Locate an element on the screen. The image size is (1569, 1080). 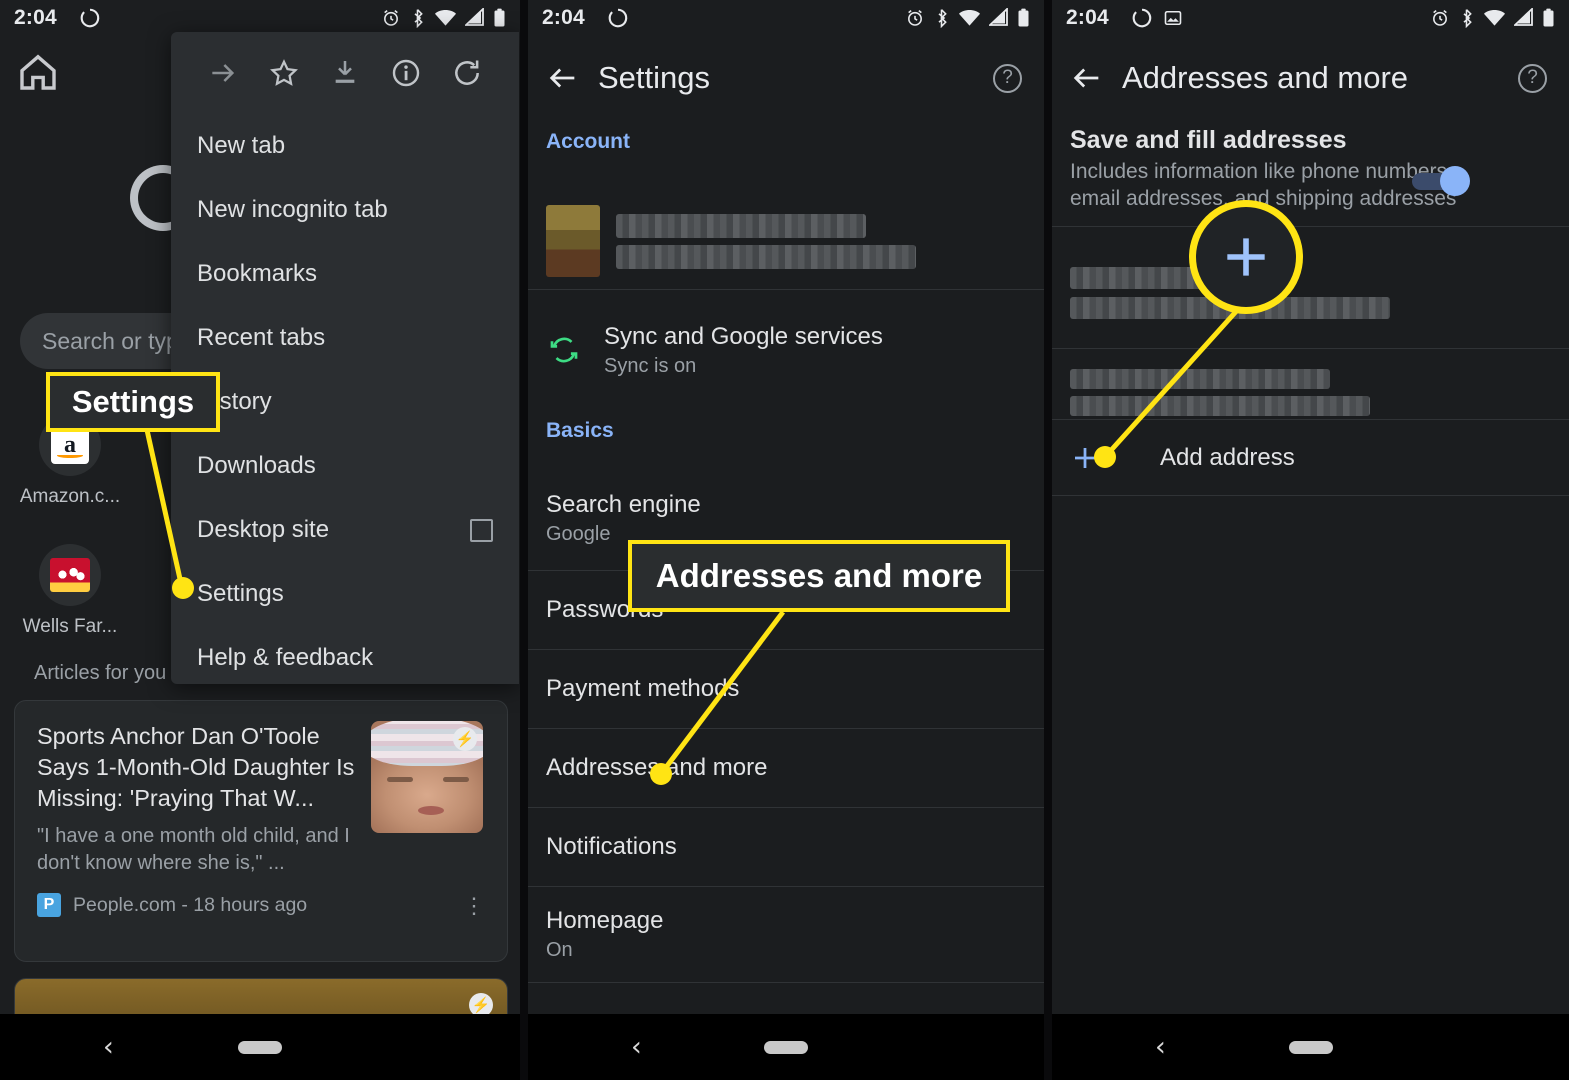
wells-fargo-icon is located at coordinates (70, 575).